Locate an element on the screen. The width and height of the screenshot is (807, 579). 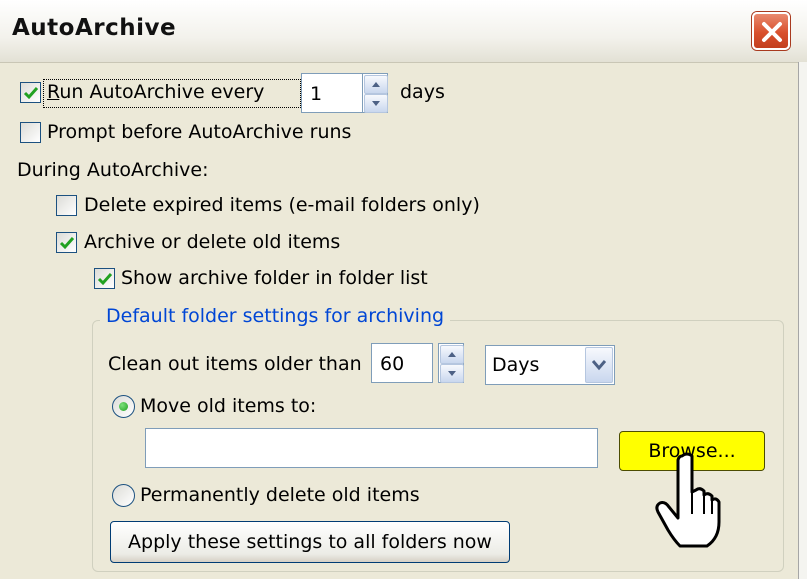
during-autoarchive-label: During AutoArchive: is located at coordinates (113, 170).